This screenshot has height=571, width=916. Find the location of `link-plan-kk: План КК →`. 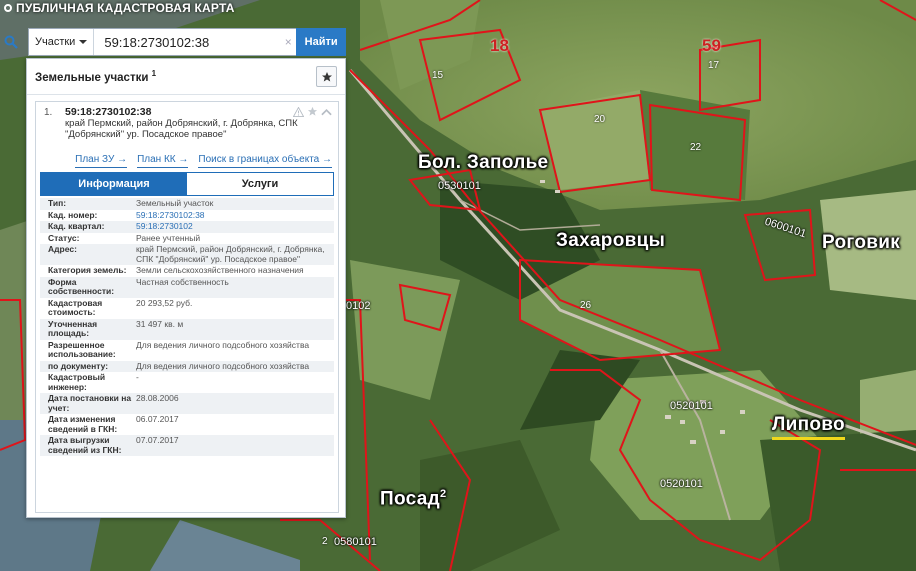

link-plan-kk: План КК → is located at coordinates (163, 161).